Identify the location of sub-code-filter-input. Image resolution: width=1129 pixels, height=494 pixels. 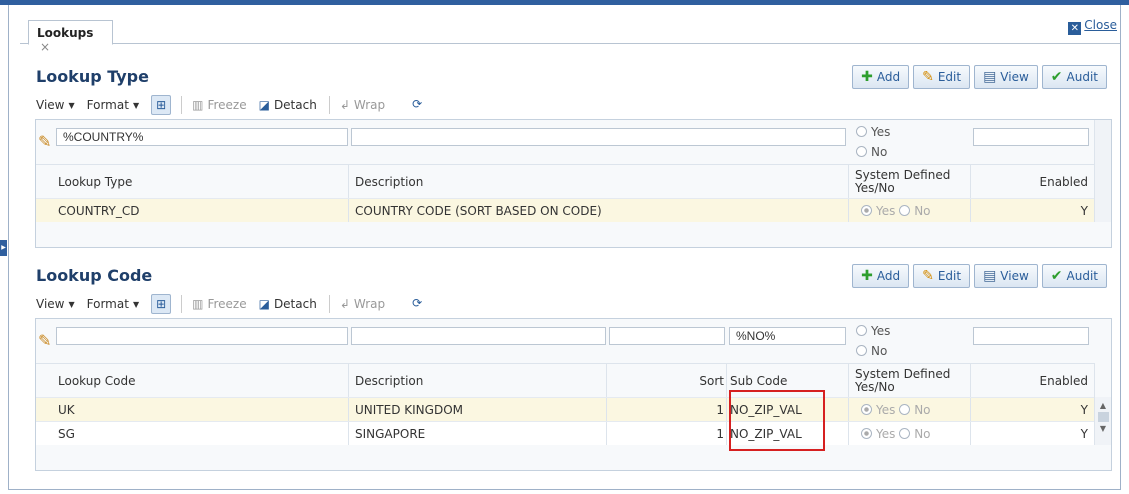
(787, 336).